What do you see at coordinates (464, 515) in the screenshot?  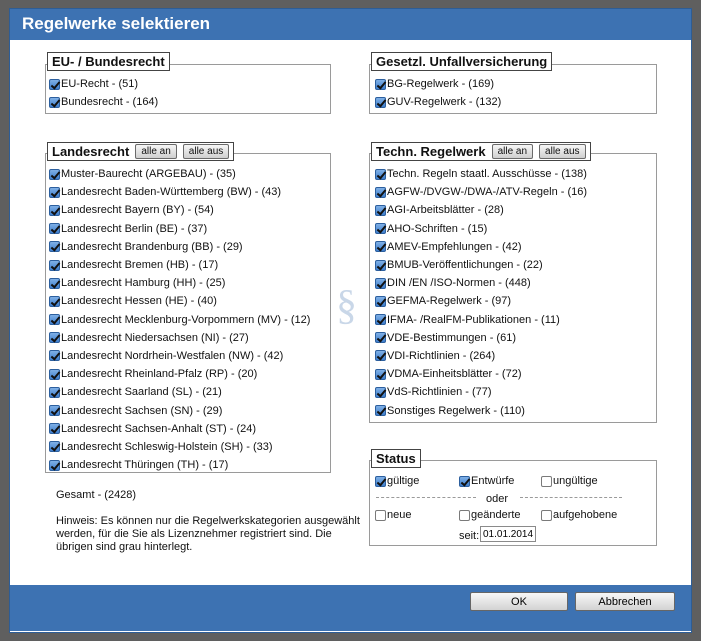 I see `status-changed-checkbox` at bounding box center [464, 515].